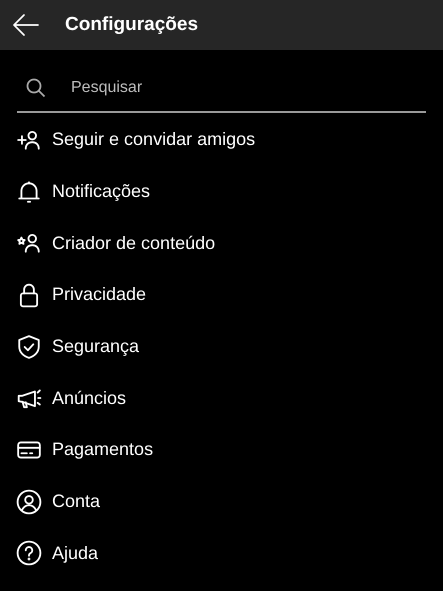  Describe the element at coordinates (229, 140) in the screenshot. I see `settings-item: Seguir e convidar amigos` at that location.